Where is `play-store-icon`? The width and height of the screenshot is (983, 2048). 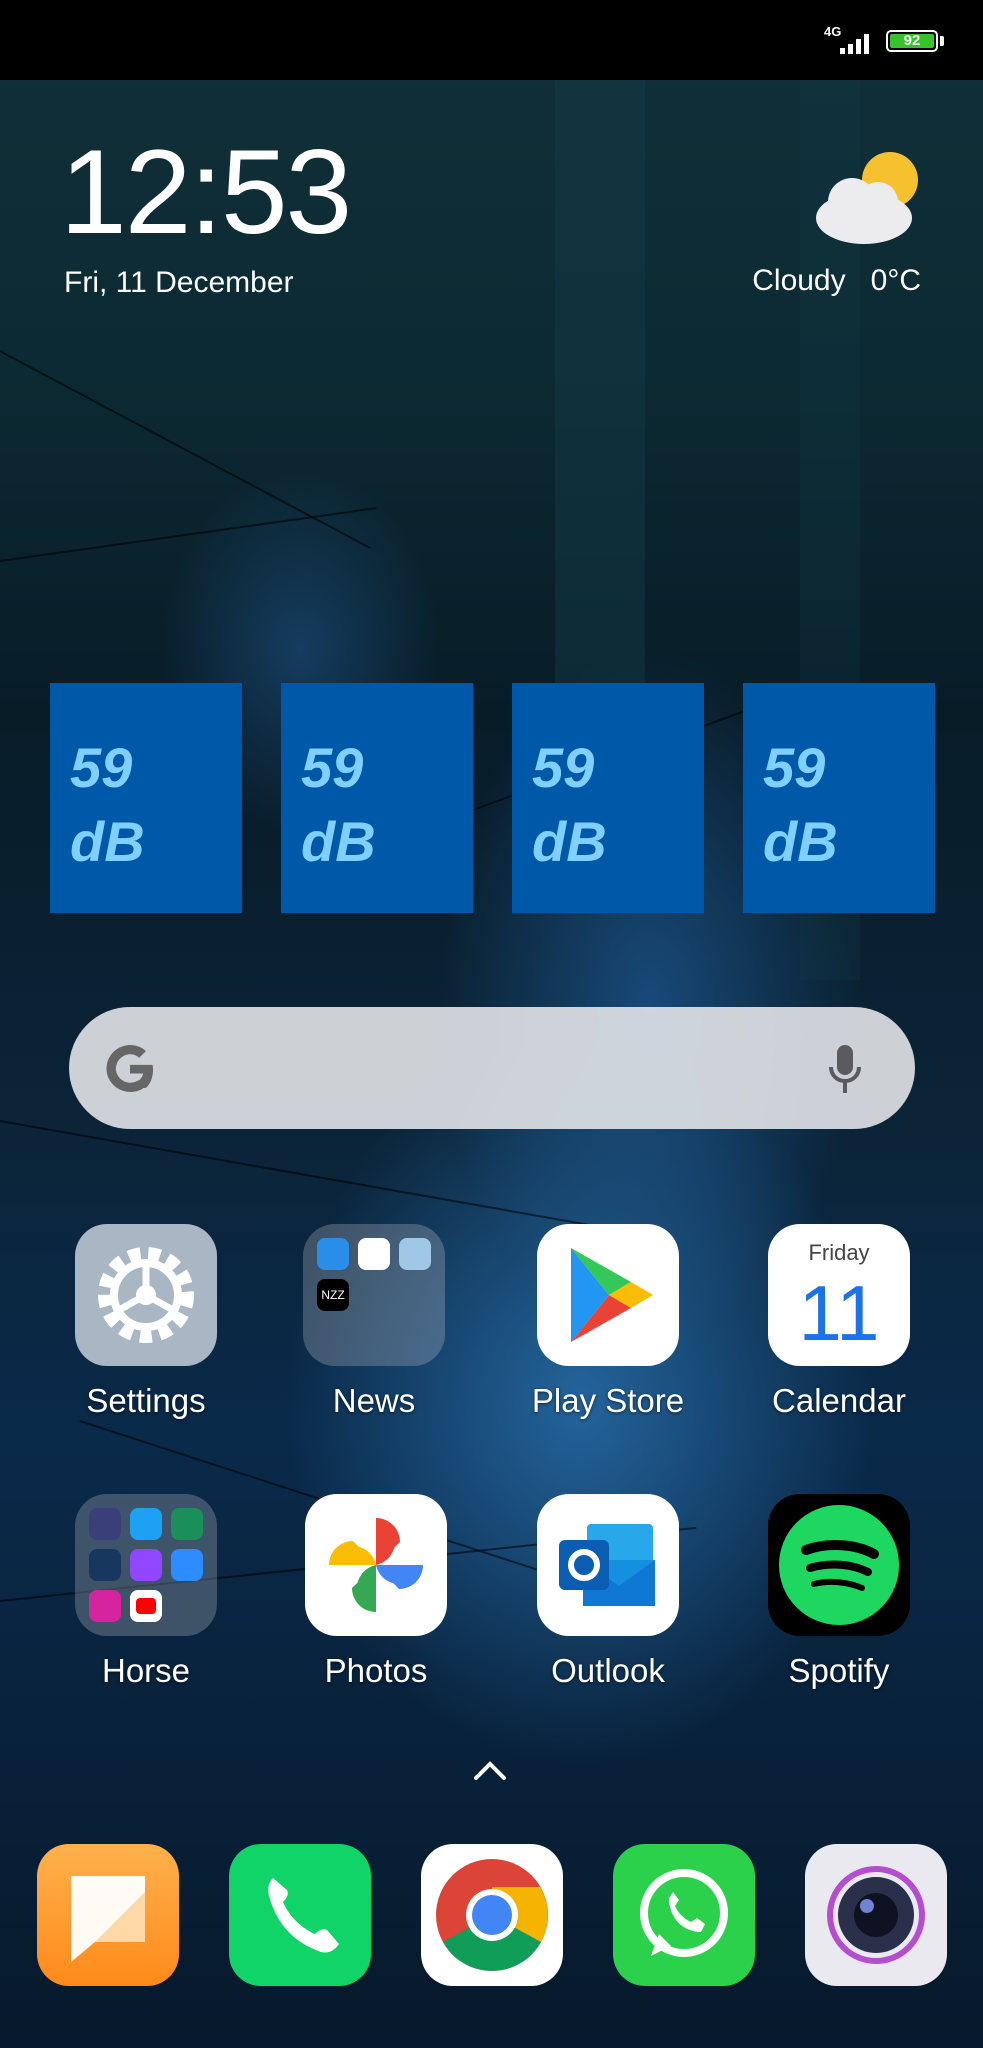 play-store-icon is located at coordinates (608, 1295).